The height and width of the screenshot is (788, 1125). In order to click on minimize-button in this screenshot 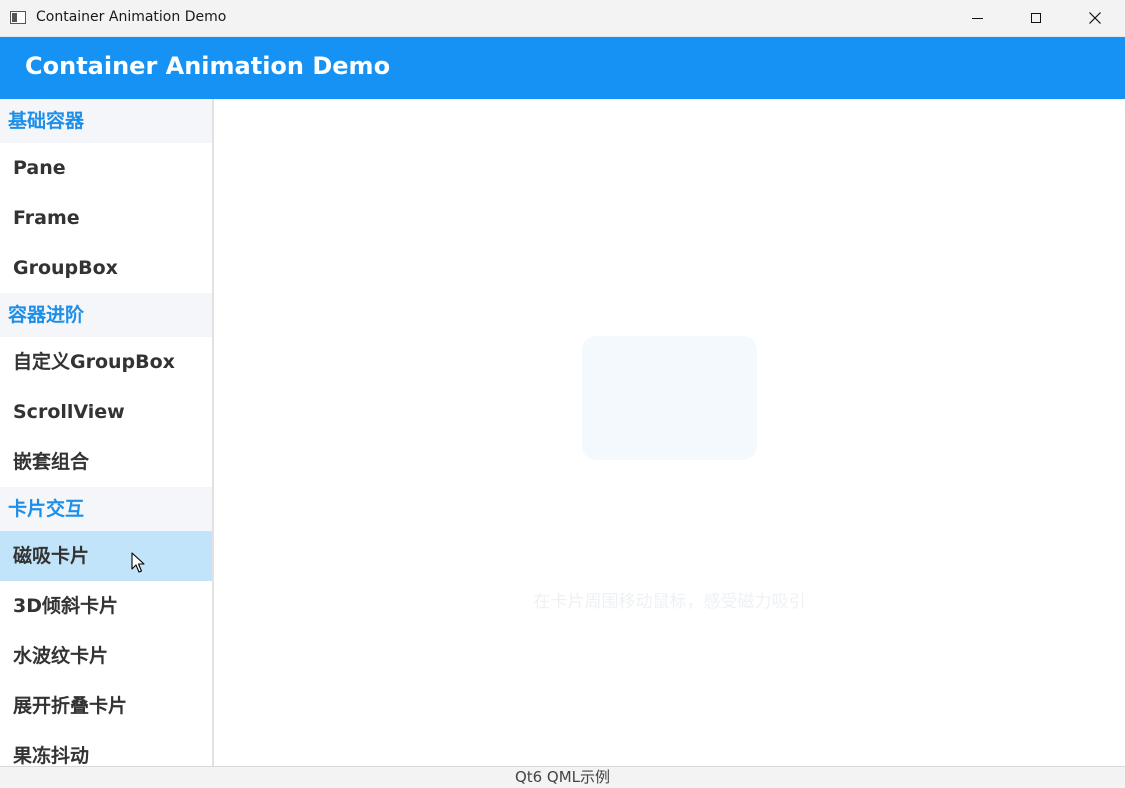, I will do `click(977, 18)`.